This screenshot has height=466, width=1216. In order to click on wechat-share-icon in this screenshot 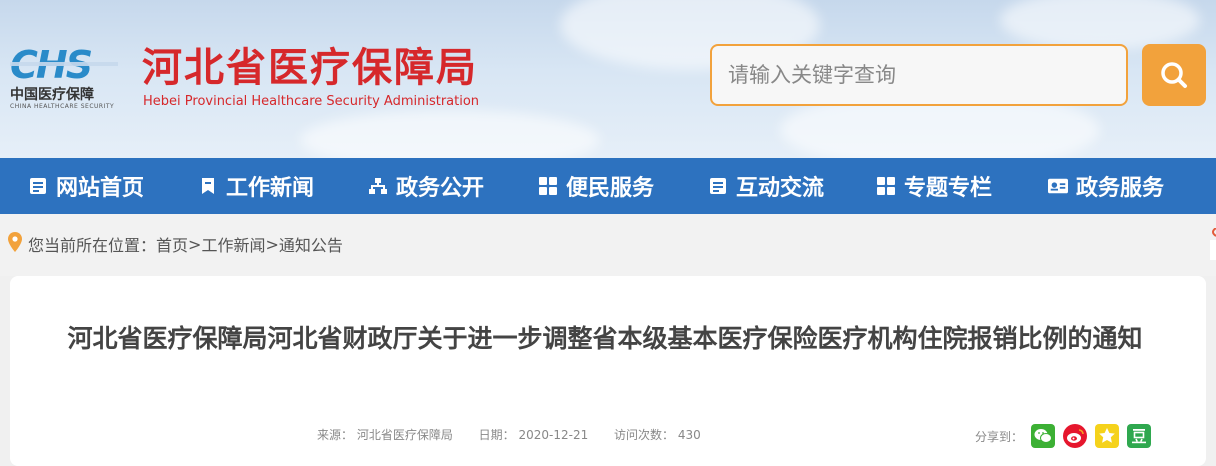, I will do `click(1043, 436)`.